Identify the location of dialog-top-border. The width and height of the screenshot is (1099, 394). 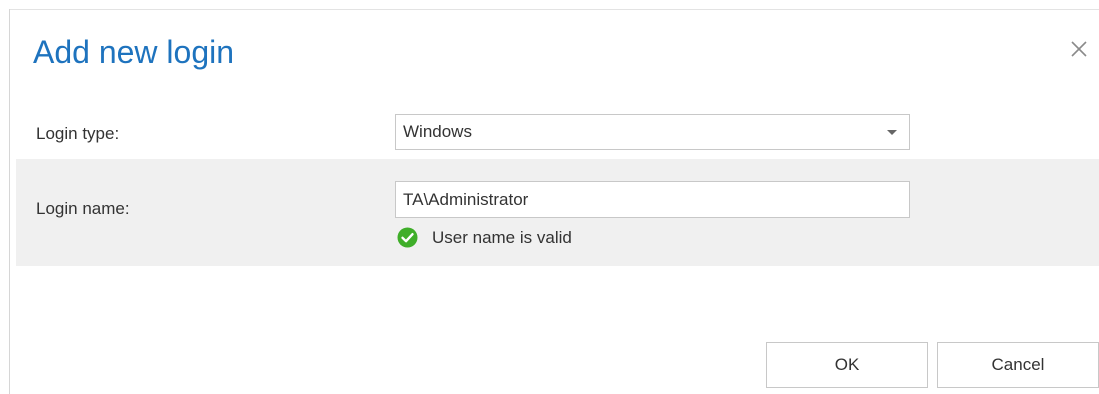
(554, 9).